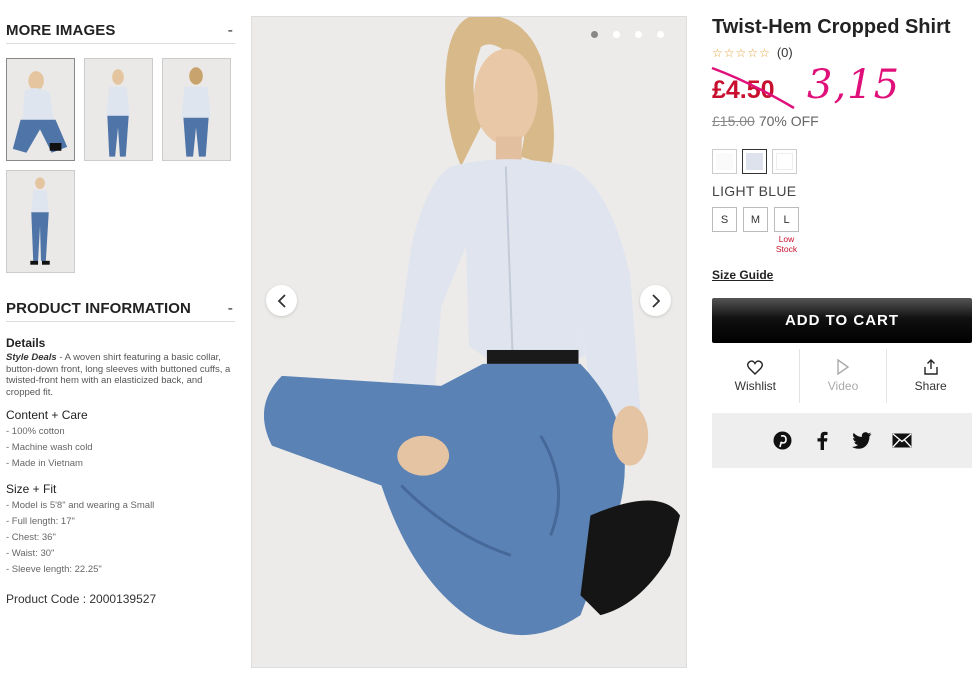 This screenshot has height=673, width=979. Describe the element at coordinates (26, 343) in the screenshot. I see `details-title: Details` at that location.